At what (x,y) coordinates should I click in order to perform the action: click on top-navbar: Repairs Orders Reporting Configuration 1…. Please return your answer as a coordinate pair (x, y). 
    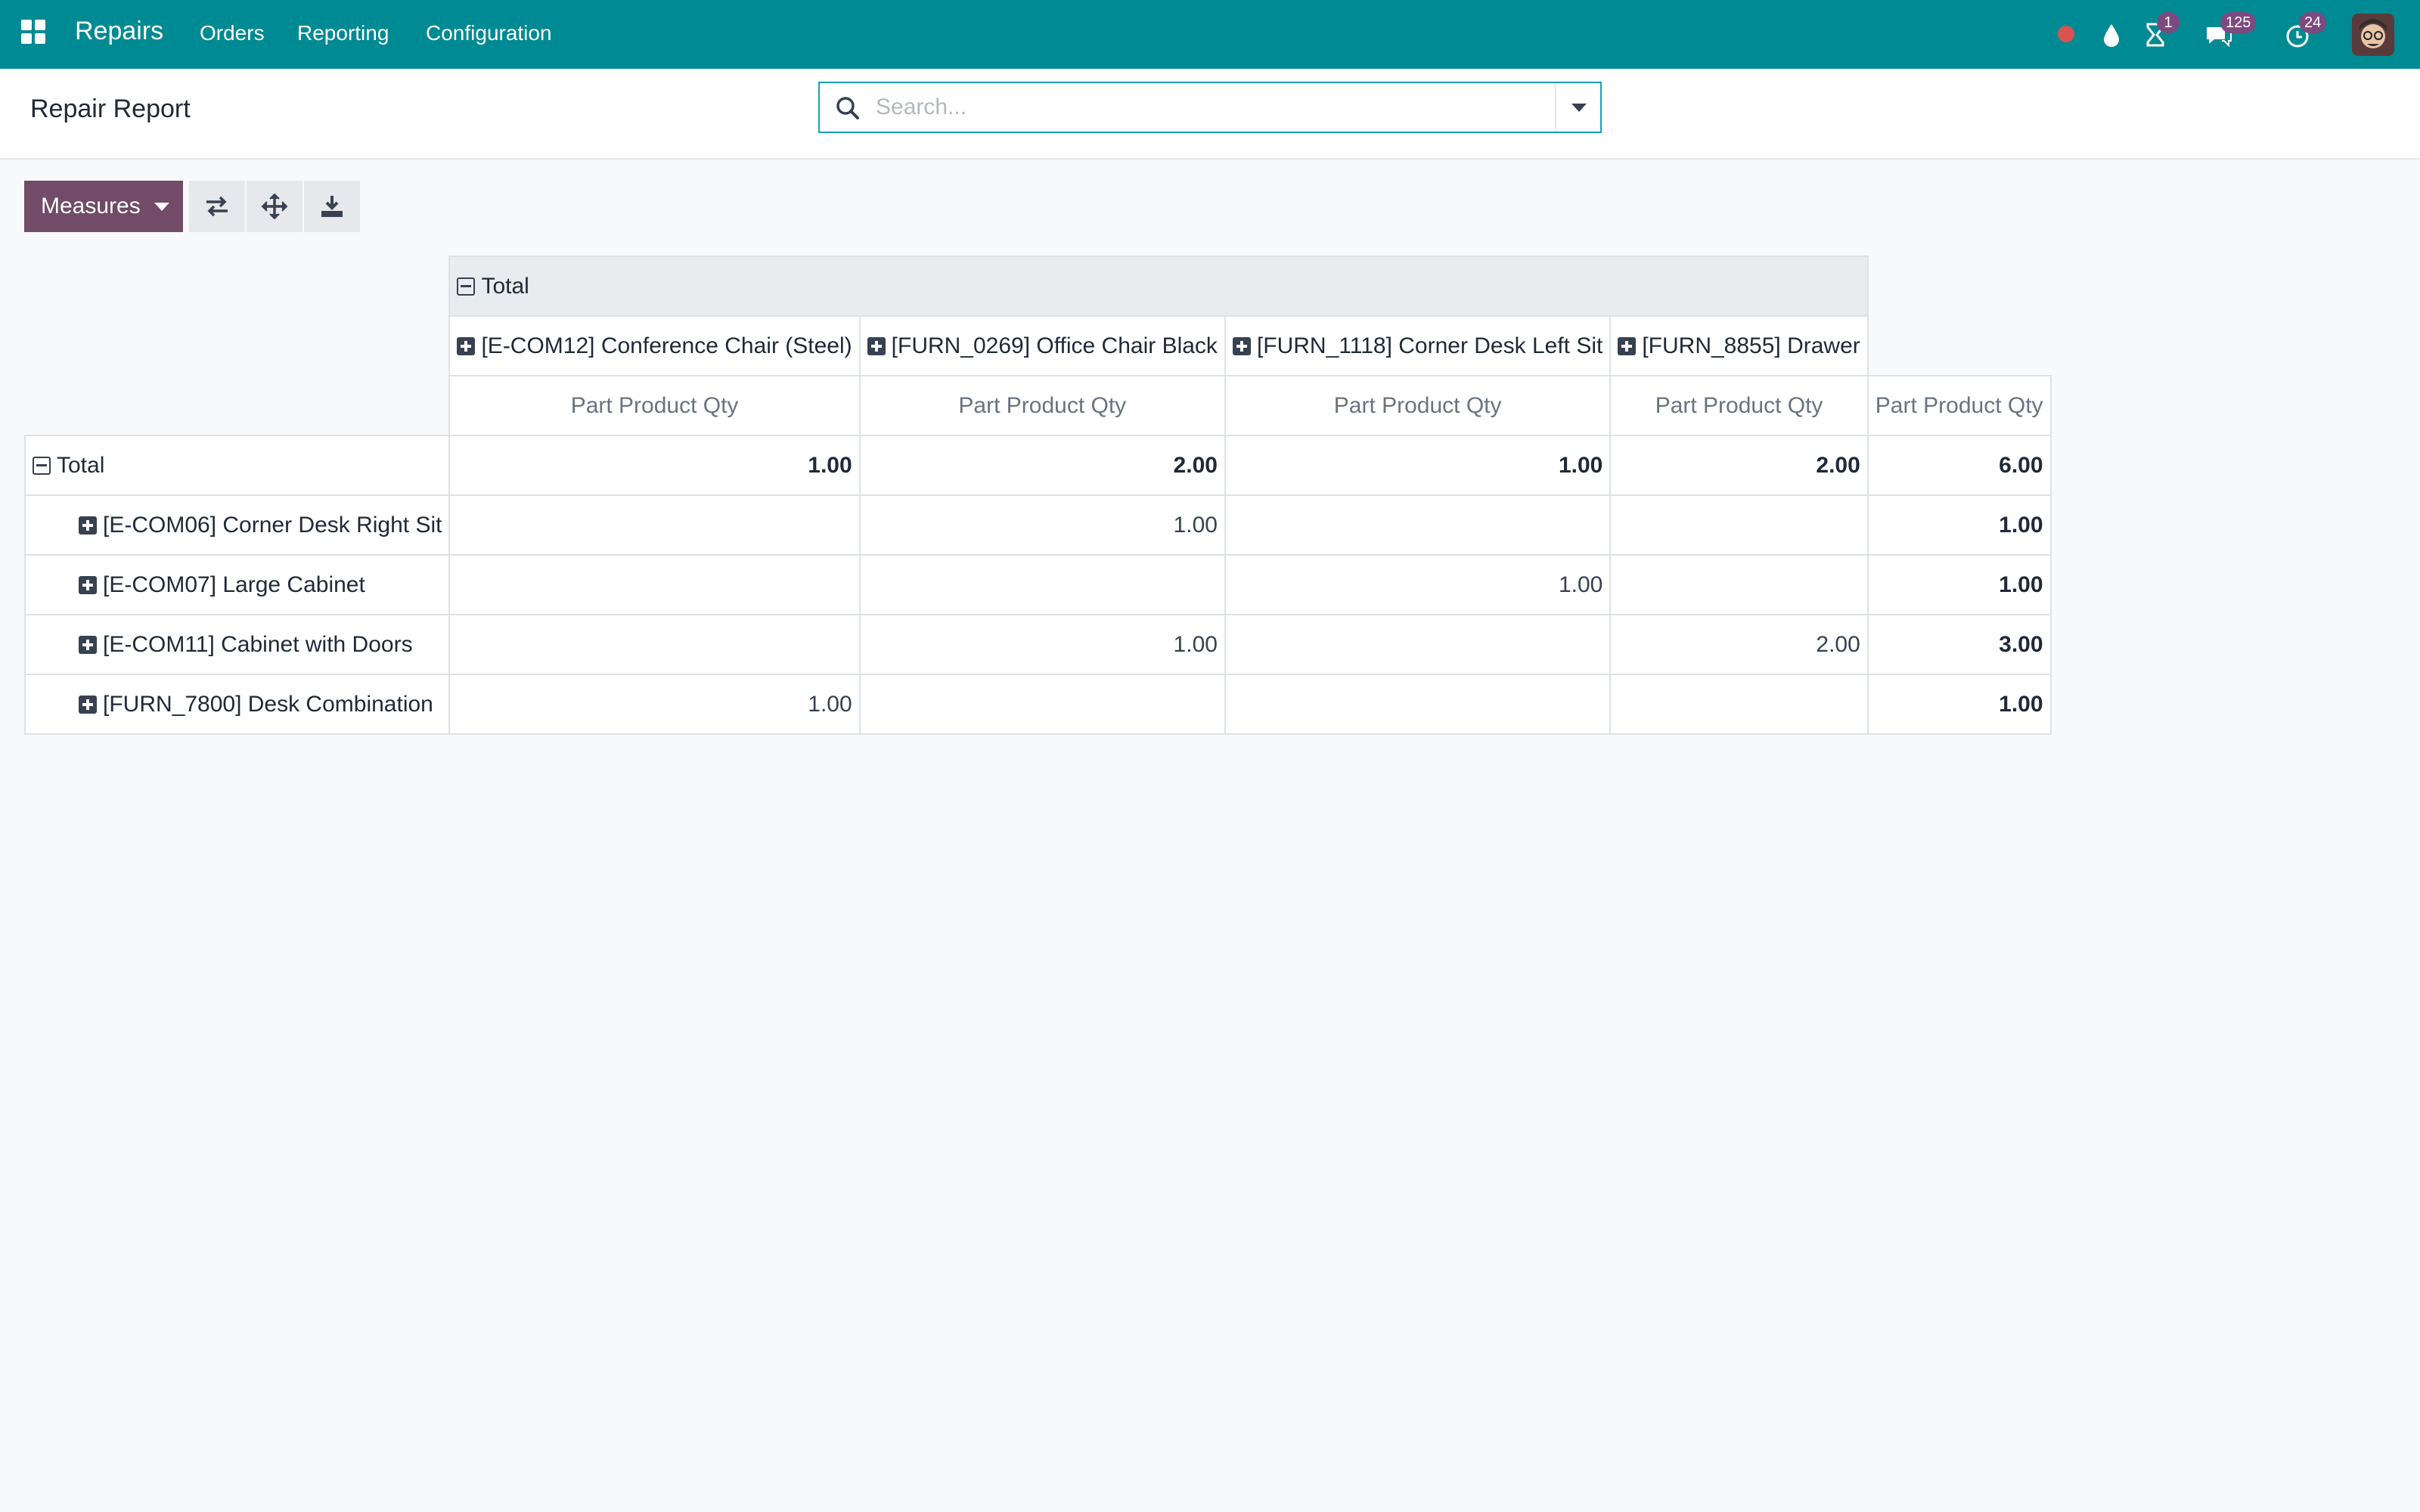
    Looking at the image, I should click on (1210, 34).